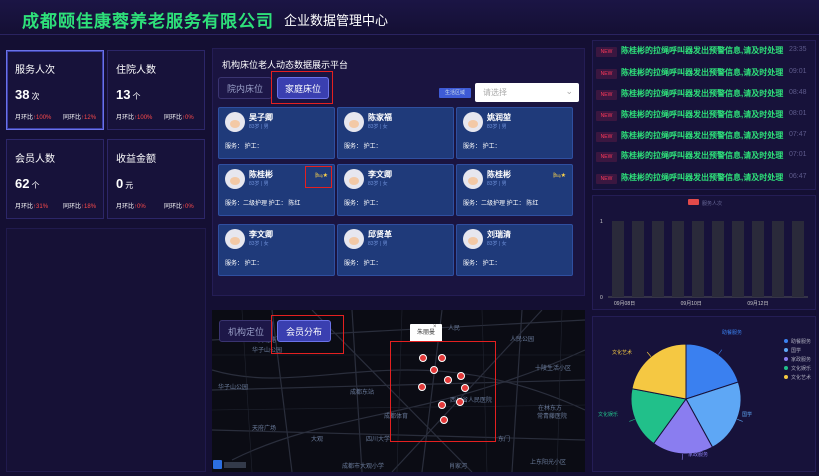 The width and height of the screenshot is (819, 476). I want to click on stat-title: 收益金额, so click(136, 159).